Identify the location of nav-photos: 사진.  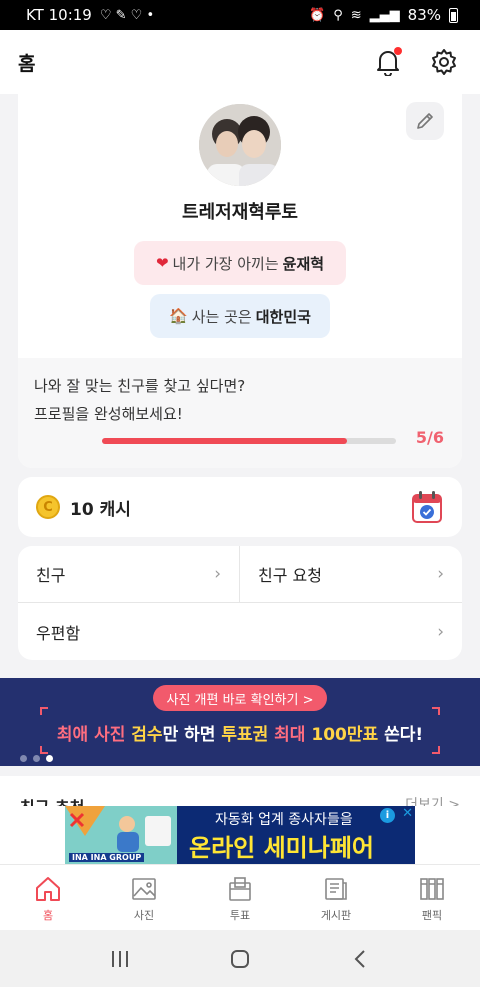
(144, 898).